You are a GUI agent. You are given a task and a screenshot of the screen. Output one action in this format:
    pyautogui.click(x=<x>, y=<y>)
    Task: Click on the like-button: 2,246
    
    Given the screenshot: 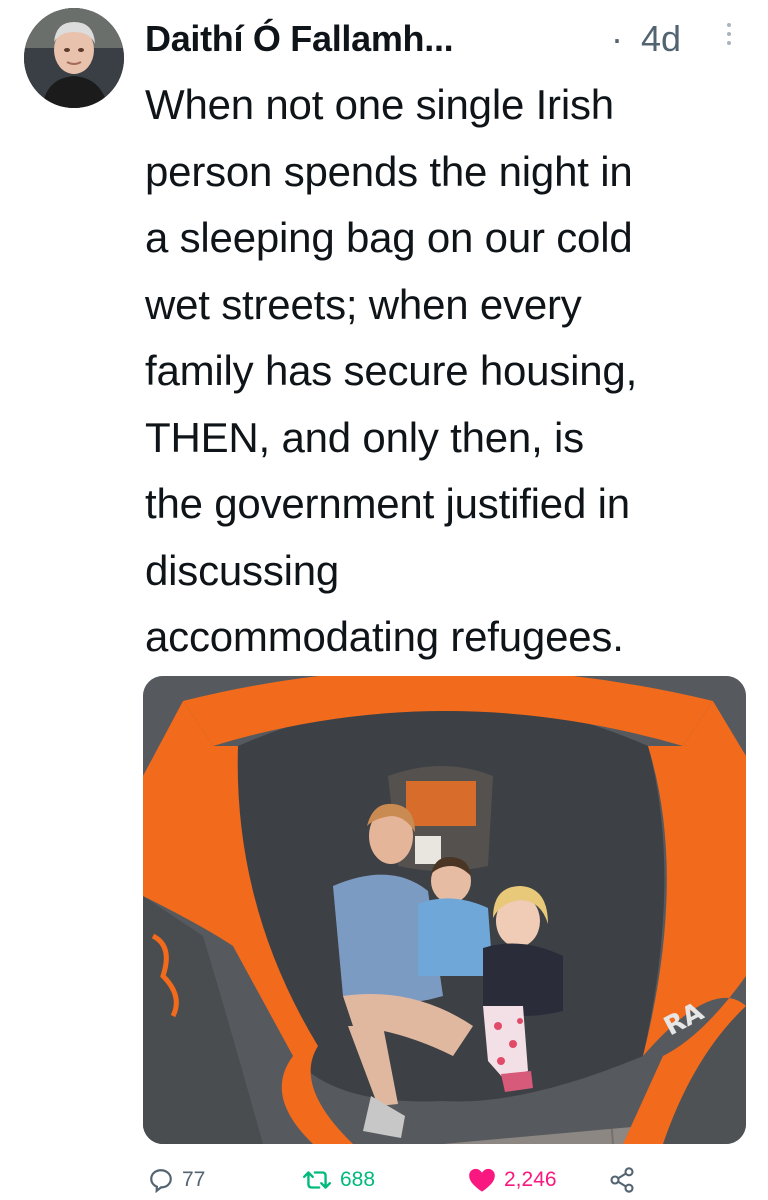 What is the action you would take?
    pyautogui.click(x=512, y=1180)
    